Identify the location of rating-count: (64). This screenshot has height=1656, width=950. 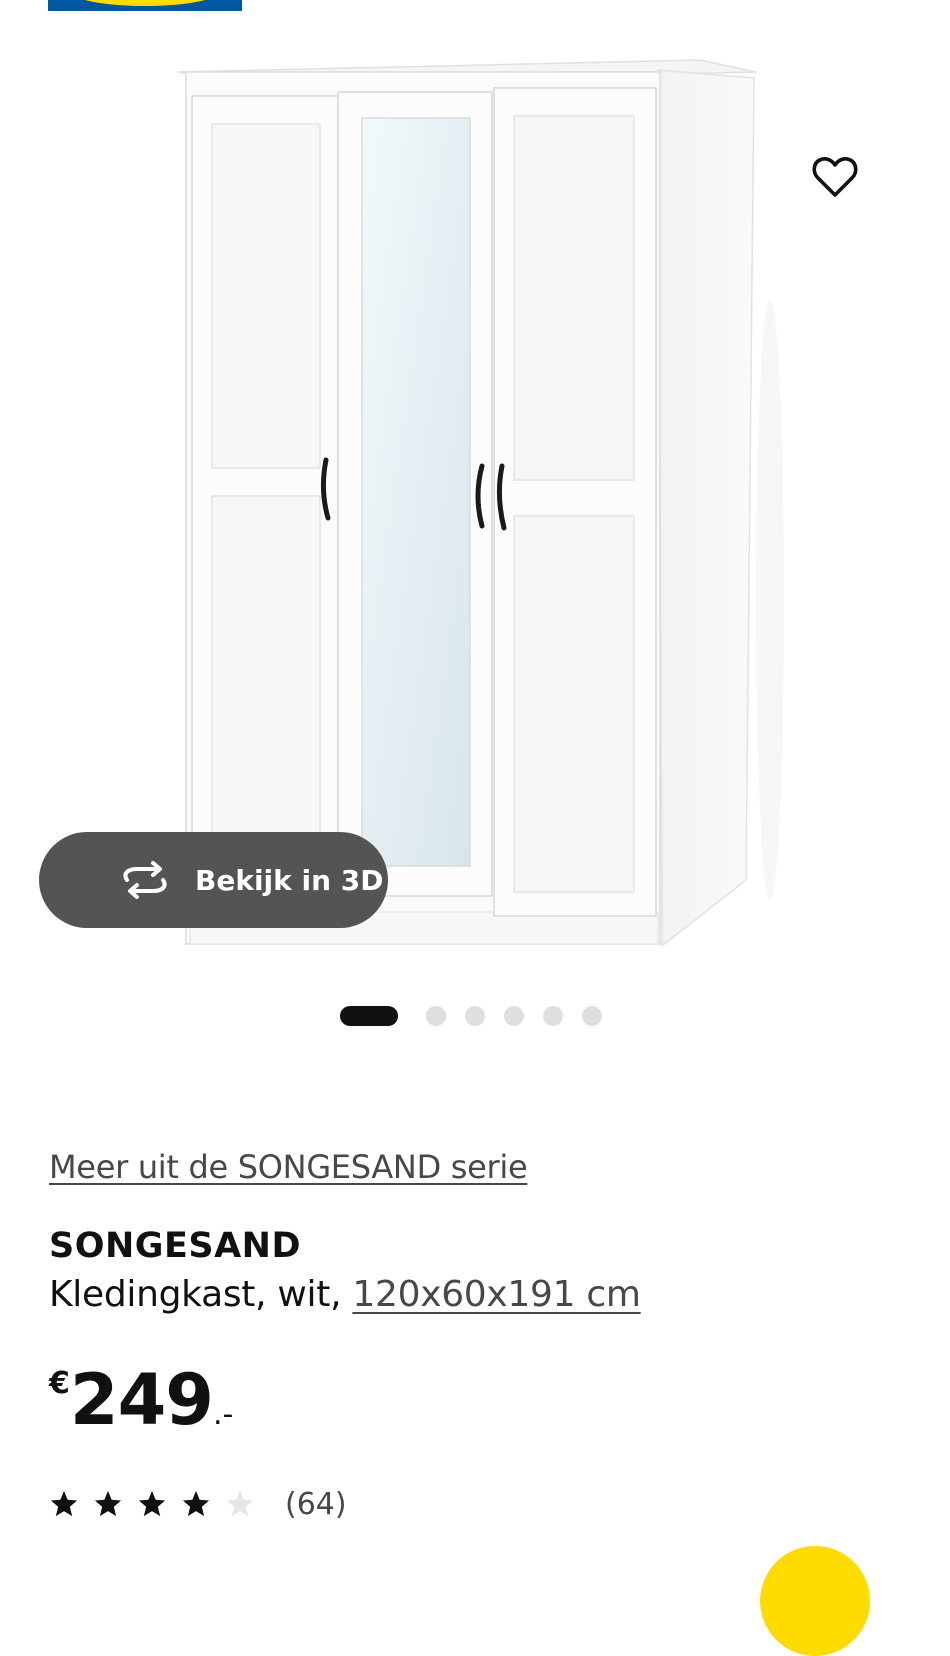
(316, 1504).